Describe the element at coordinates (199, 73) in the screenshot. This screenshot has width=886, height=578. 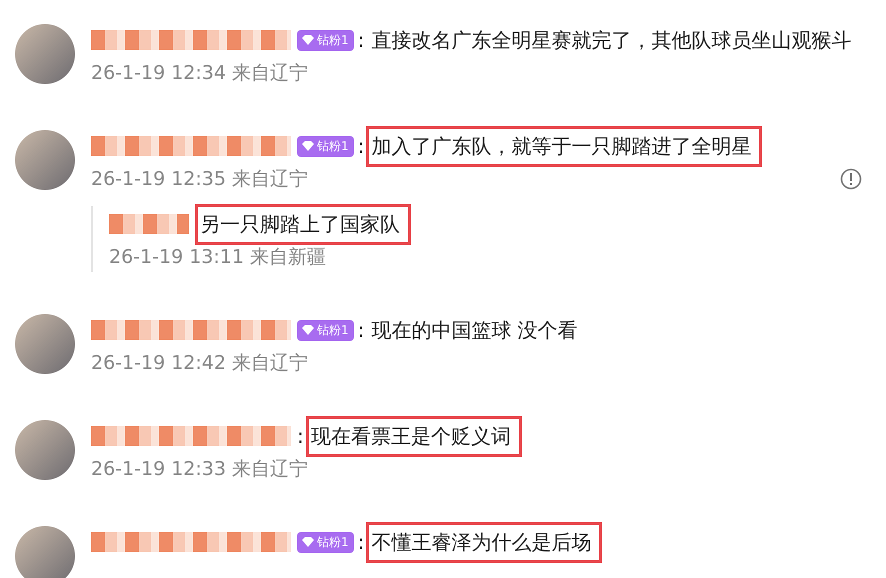
I see `comment-time: 26-1-19 12:34 来自辽宁` at that location.